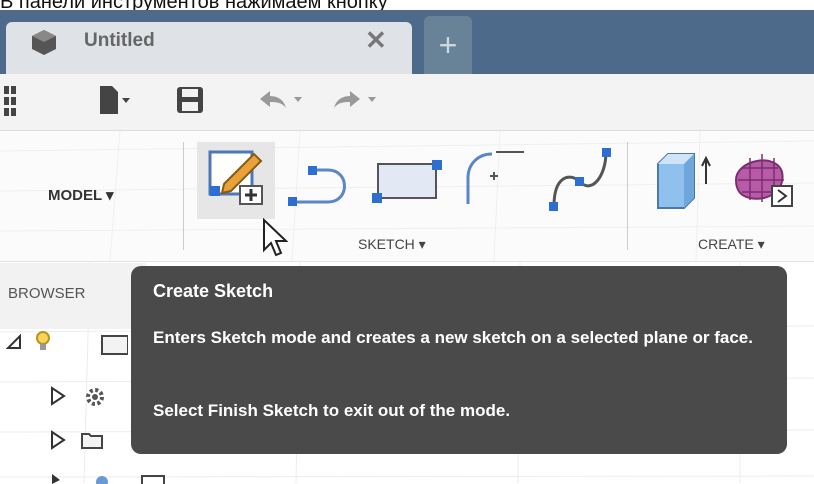 The width and height of the screenshot is (814, 484). What do you see at coordinates (281, 100) in the screenshot?
I see `undo-icon` at bounding box center [281, 100].